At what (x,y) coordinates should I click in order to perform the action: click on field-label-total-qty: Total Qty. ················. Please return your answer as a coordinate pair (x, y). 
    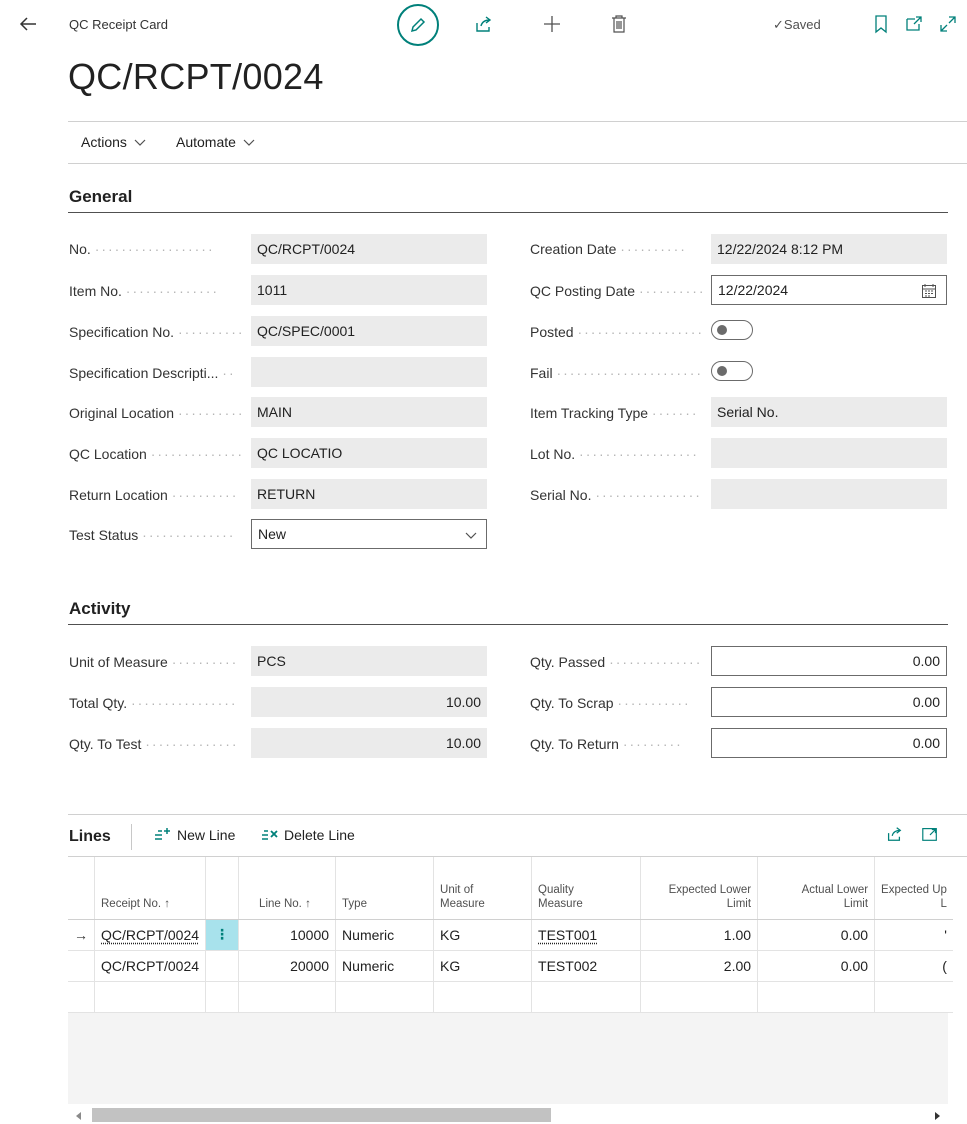
    Looking at the image, I should click on (153, 703).